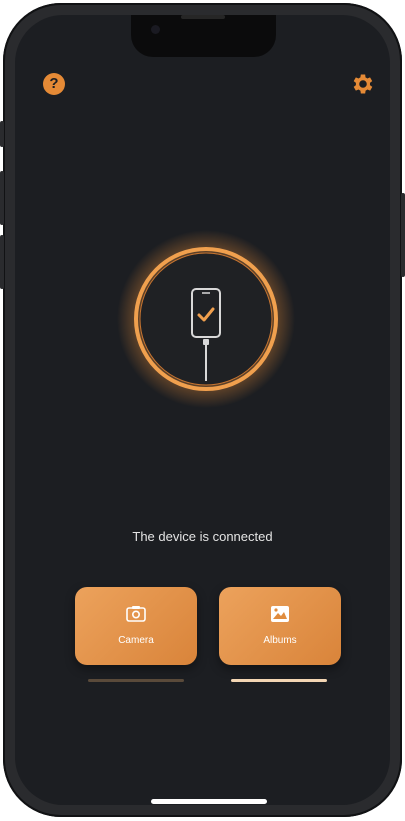  What do you see at coordinates (155, 29) in the screenshot?
I see `front-camera` at bounding box center [155, 29].